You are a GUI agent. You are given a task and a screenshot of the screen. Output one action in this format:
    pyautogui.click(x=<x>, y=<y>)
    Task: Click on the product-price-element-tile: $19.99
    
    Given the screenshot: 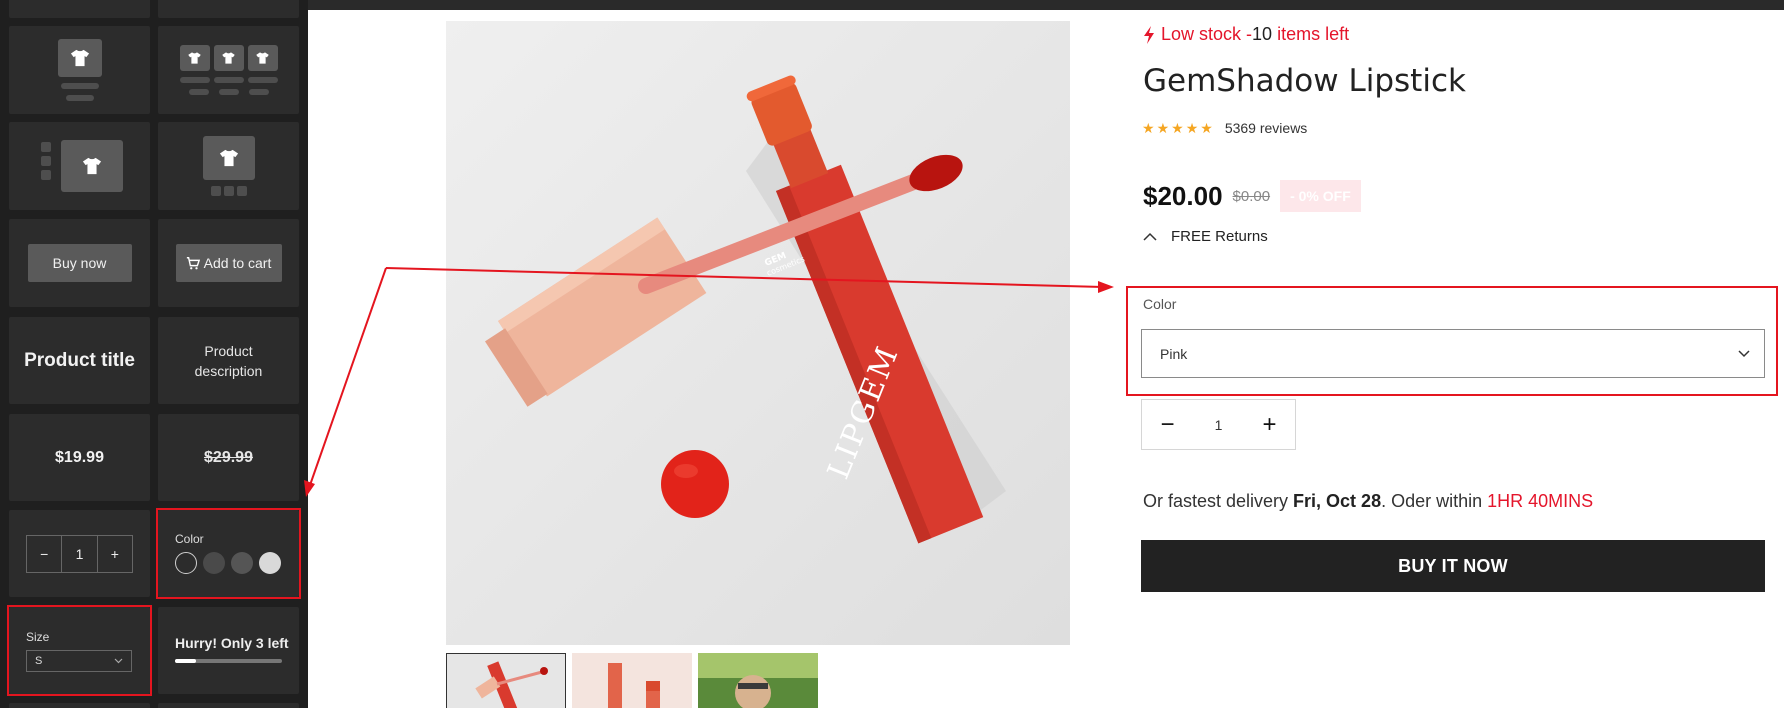 What is the action you would take?
    pyautogui.click(x=79, y=457)
    